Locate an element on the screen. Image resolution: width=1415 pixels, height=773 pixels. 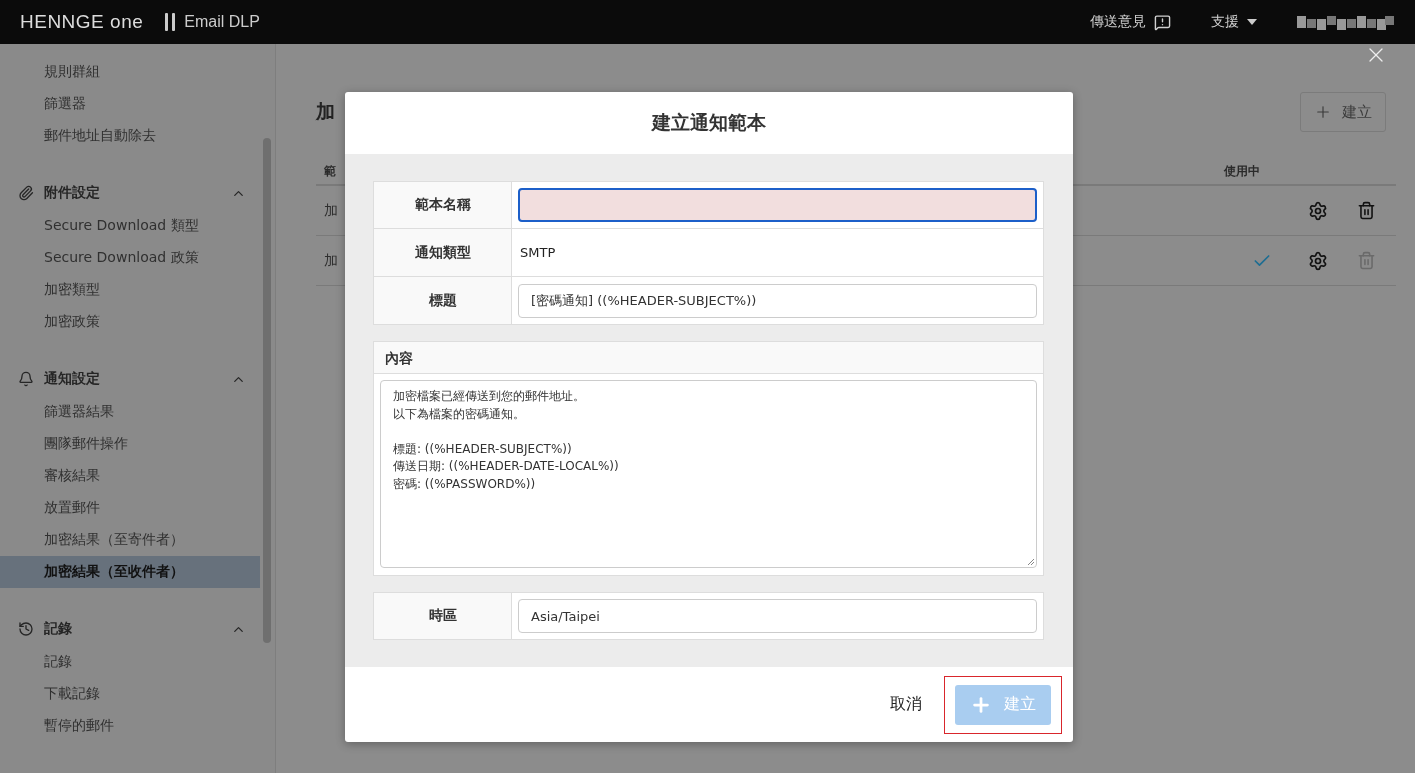
page-title: 加 is located at coordinates (325, 111).